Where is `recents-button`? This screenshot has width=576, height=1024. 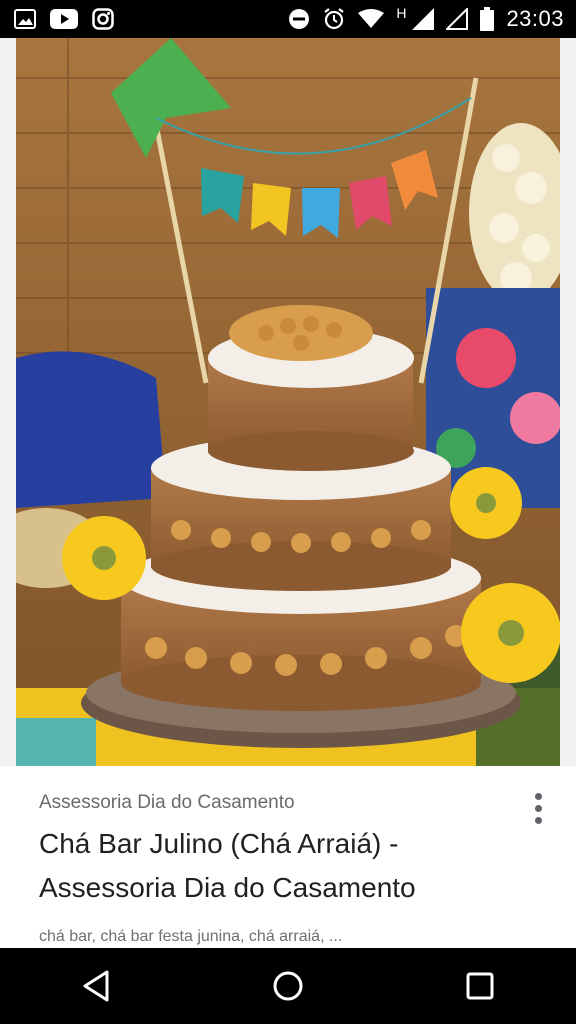 recents-button is located at coordinates (480, 986).